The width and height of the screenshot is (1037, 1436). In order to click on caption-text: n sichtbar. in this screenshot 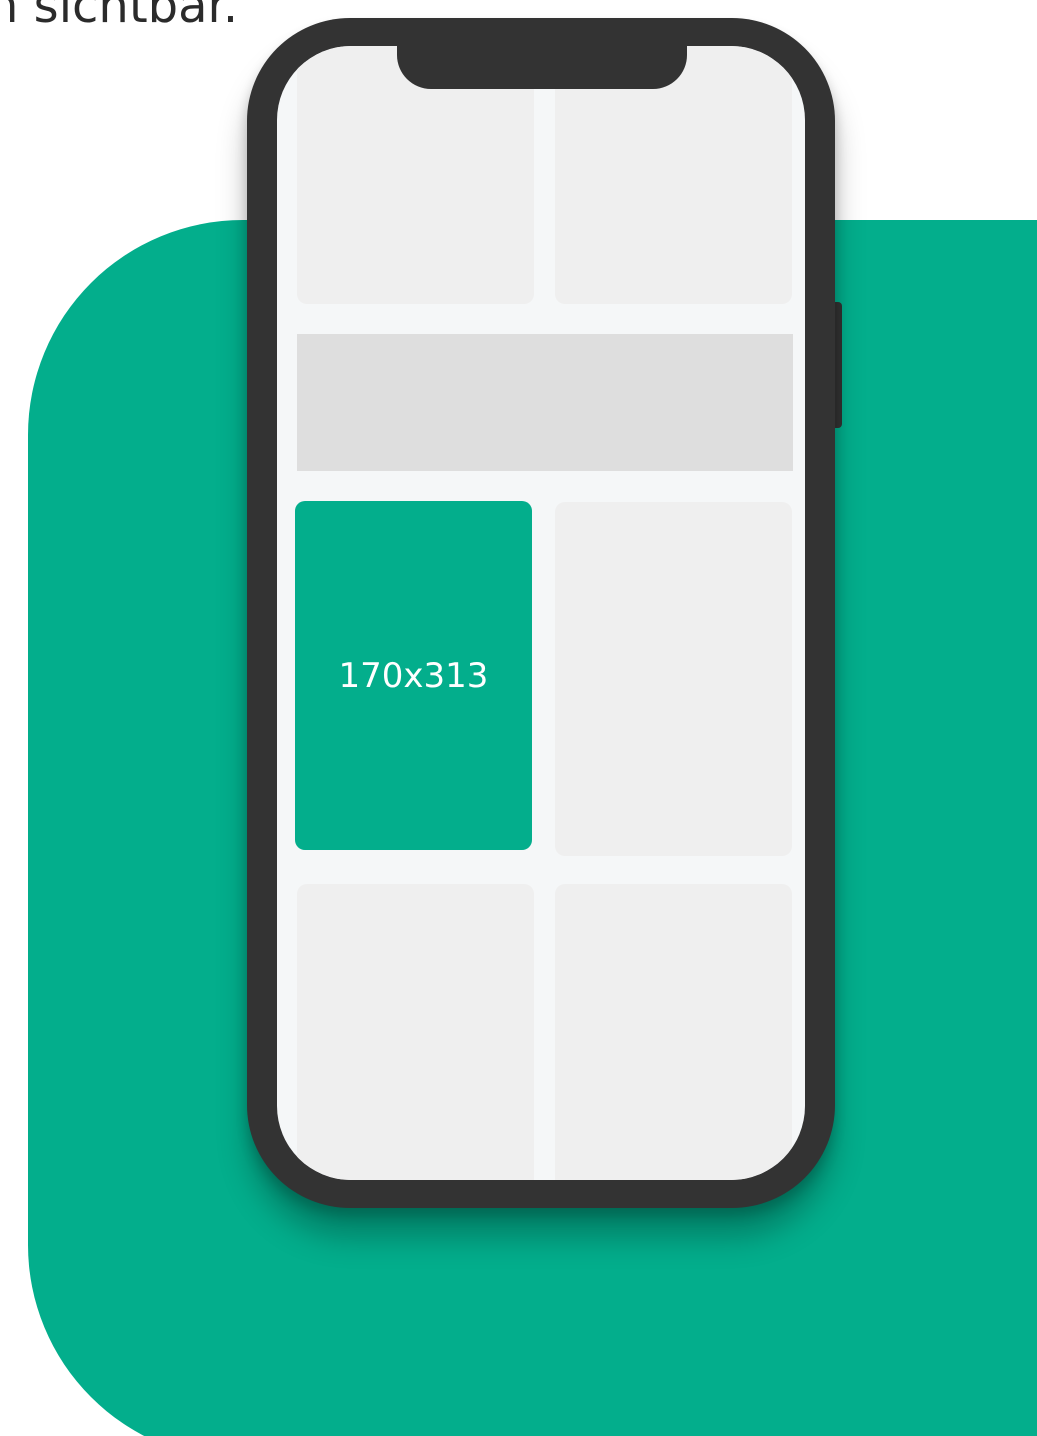, I will do `click(119, 17)`.